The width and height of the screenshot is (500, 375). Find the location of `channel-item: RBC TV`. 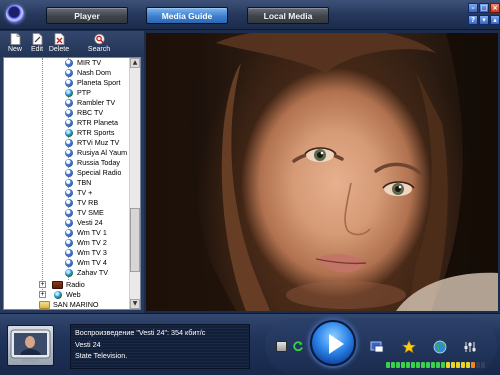

channel-item: RBC TV is located at coordinates (67, 113).